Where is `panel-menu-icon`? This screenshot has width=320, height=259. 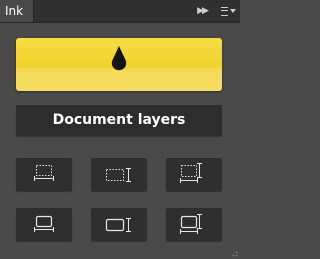
panel-menu-icon is located at coordinates (228, 11).